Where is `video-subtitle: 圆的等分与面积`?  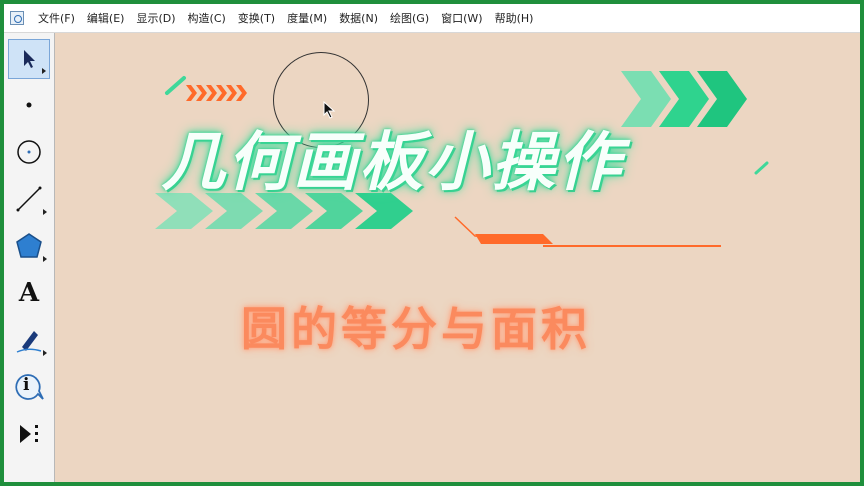 video-subtitle: 圆的等分与面积 is located at coordinates (416, 329).